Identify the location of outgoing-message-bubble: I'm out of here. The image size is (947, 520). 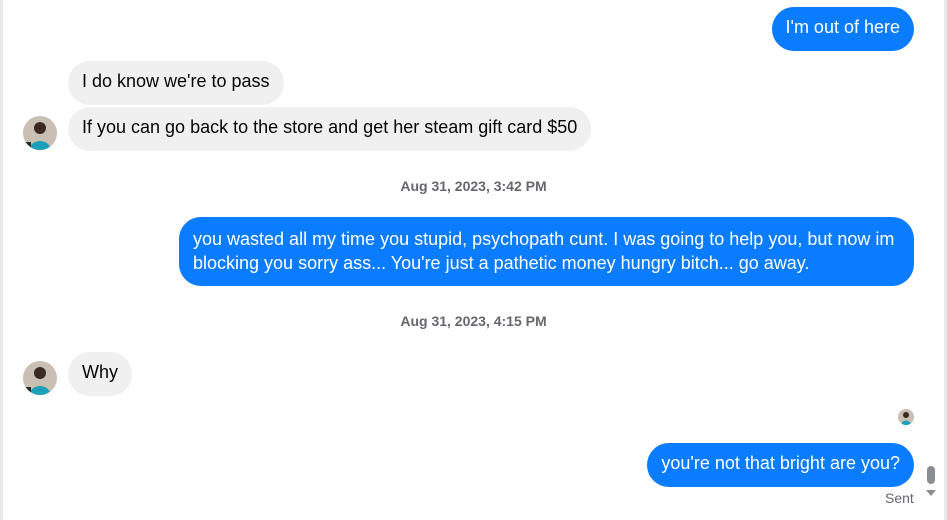
(842, 29).